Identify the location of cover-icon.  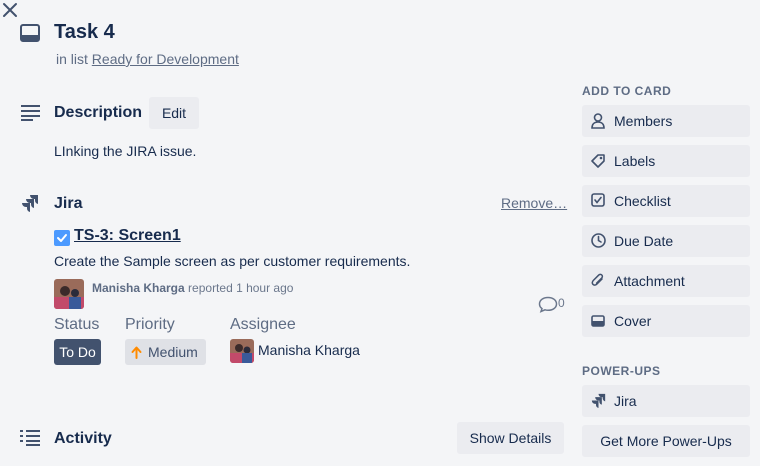
(598, 321).